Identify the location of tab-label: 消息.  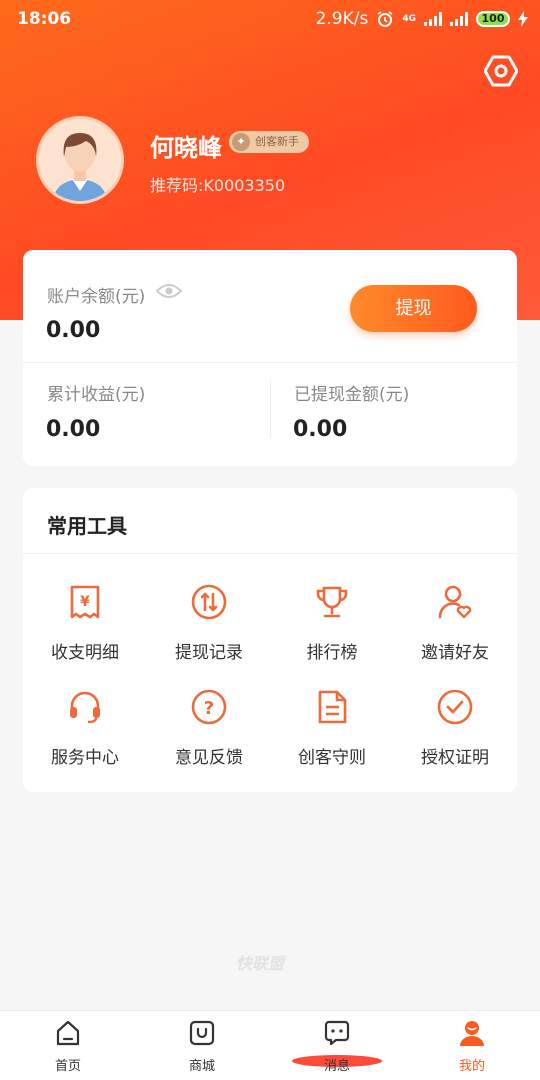
(336, 1066).